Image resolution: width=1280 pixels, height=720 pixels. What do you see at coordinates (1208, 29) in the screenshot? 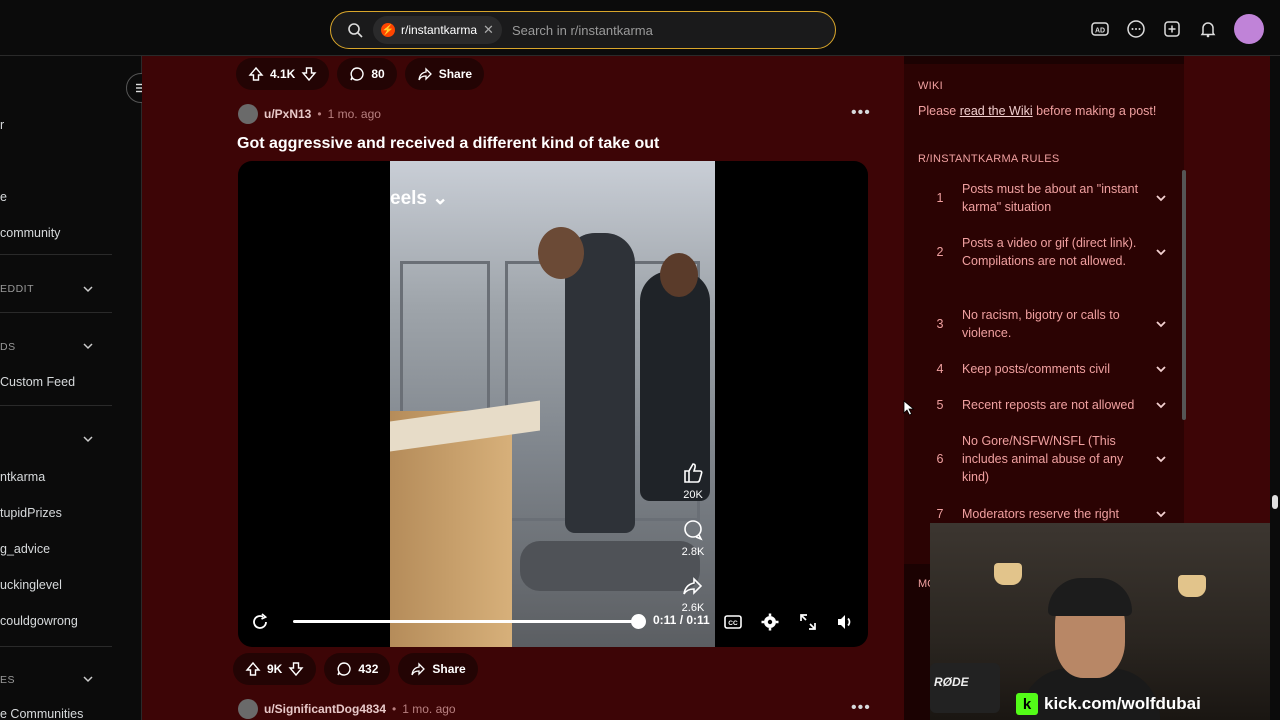
I see `notifications-bell-icon` at bounding box center [1208, 29].